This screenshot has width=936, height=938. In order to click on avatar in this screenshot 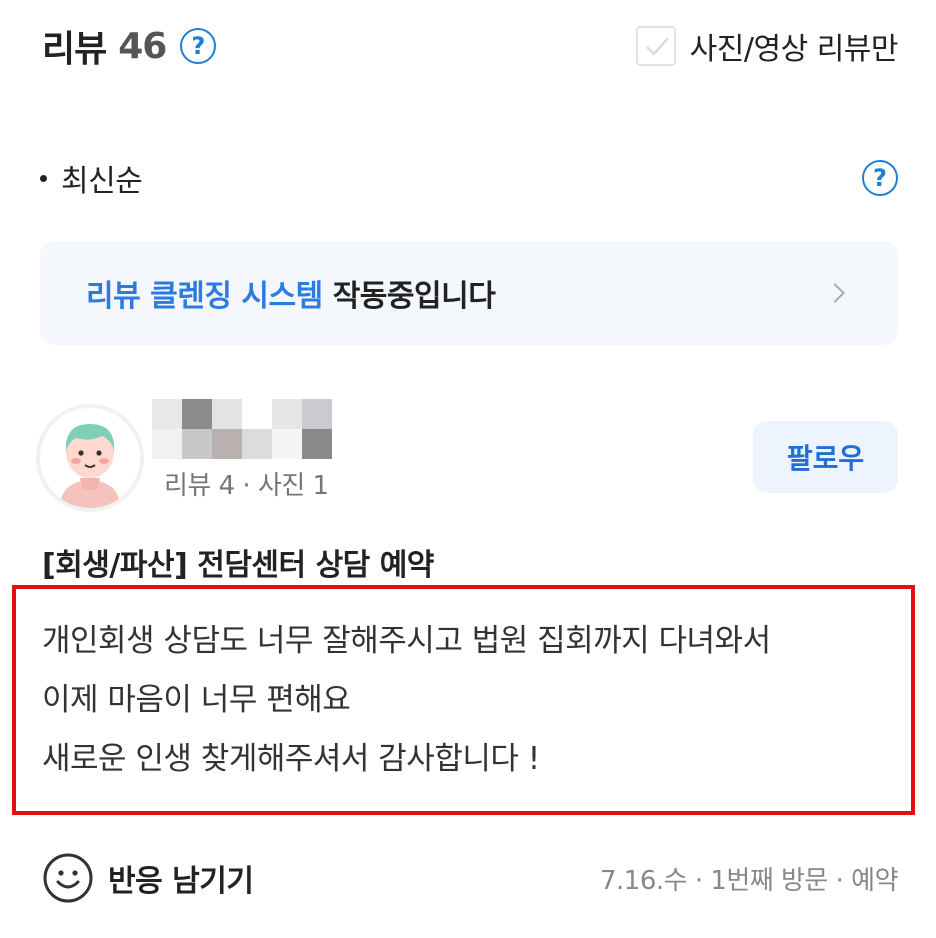, I will do `click(90, 458)`.